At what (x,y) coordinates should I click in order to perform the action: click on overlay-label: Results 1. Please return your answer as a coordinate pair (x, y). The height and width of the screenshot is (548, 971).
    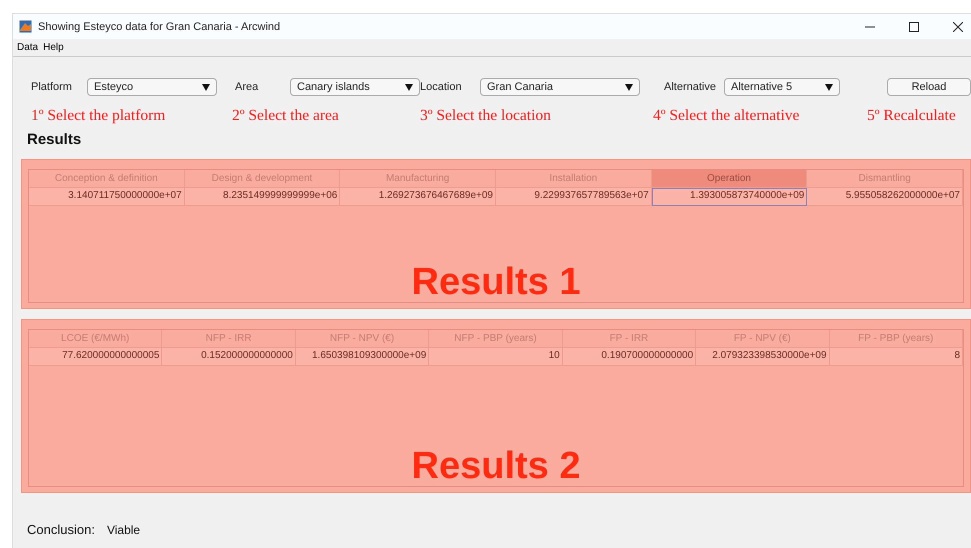
    Looking at the image, I should click on (496, 282).